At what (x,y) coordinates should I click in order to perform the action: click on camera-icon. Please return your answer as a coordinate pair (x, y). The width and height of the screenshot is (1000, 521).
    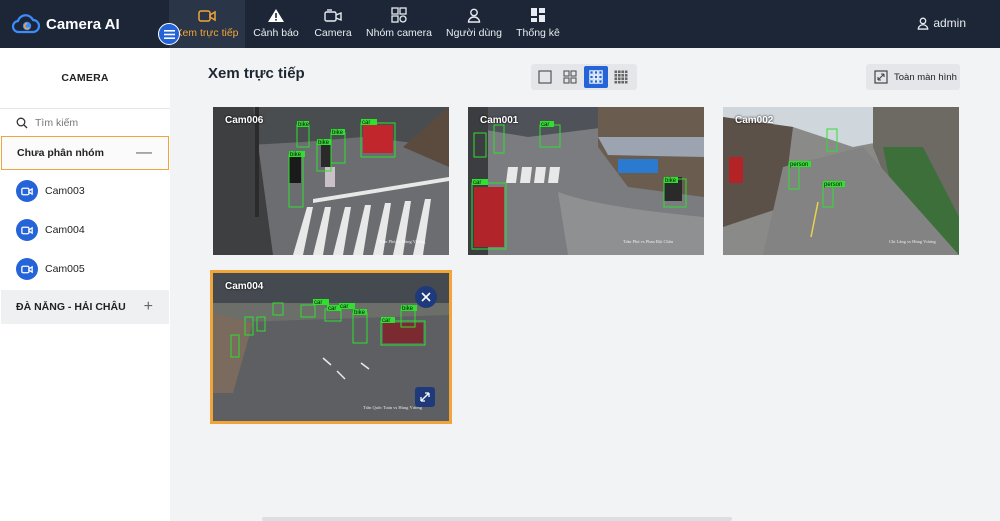
    Looking at the image, I should click on (333, 15).